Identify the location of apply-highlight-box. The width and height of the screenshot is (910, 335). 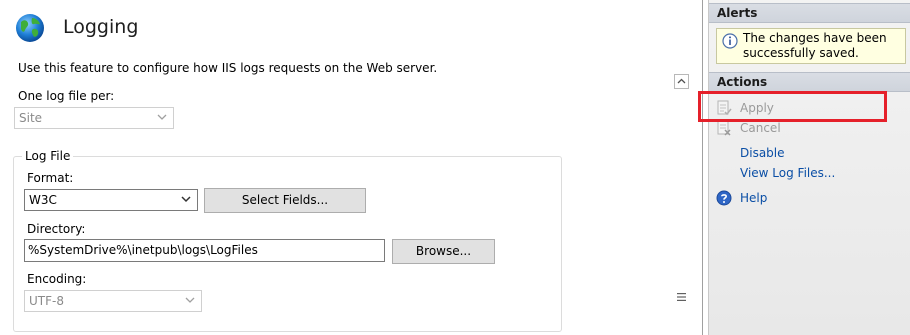
(792, 106).